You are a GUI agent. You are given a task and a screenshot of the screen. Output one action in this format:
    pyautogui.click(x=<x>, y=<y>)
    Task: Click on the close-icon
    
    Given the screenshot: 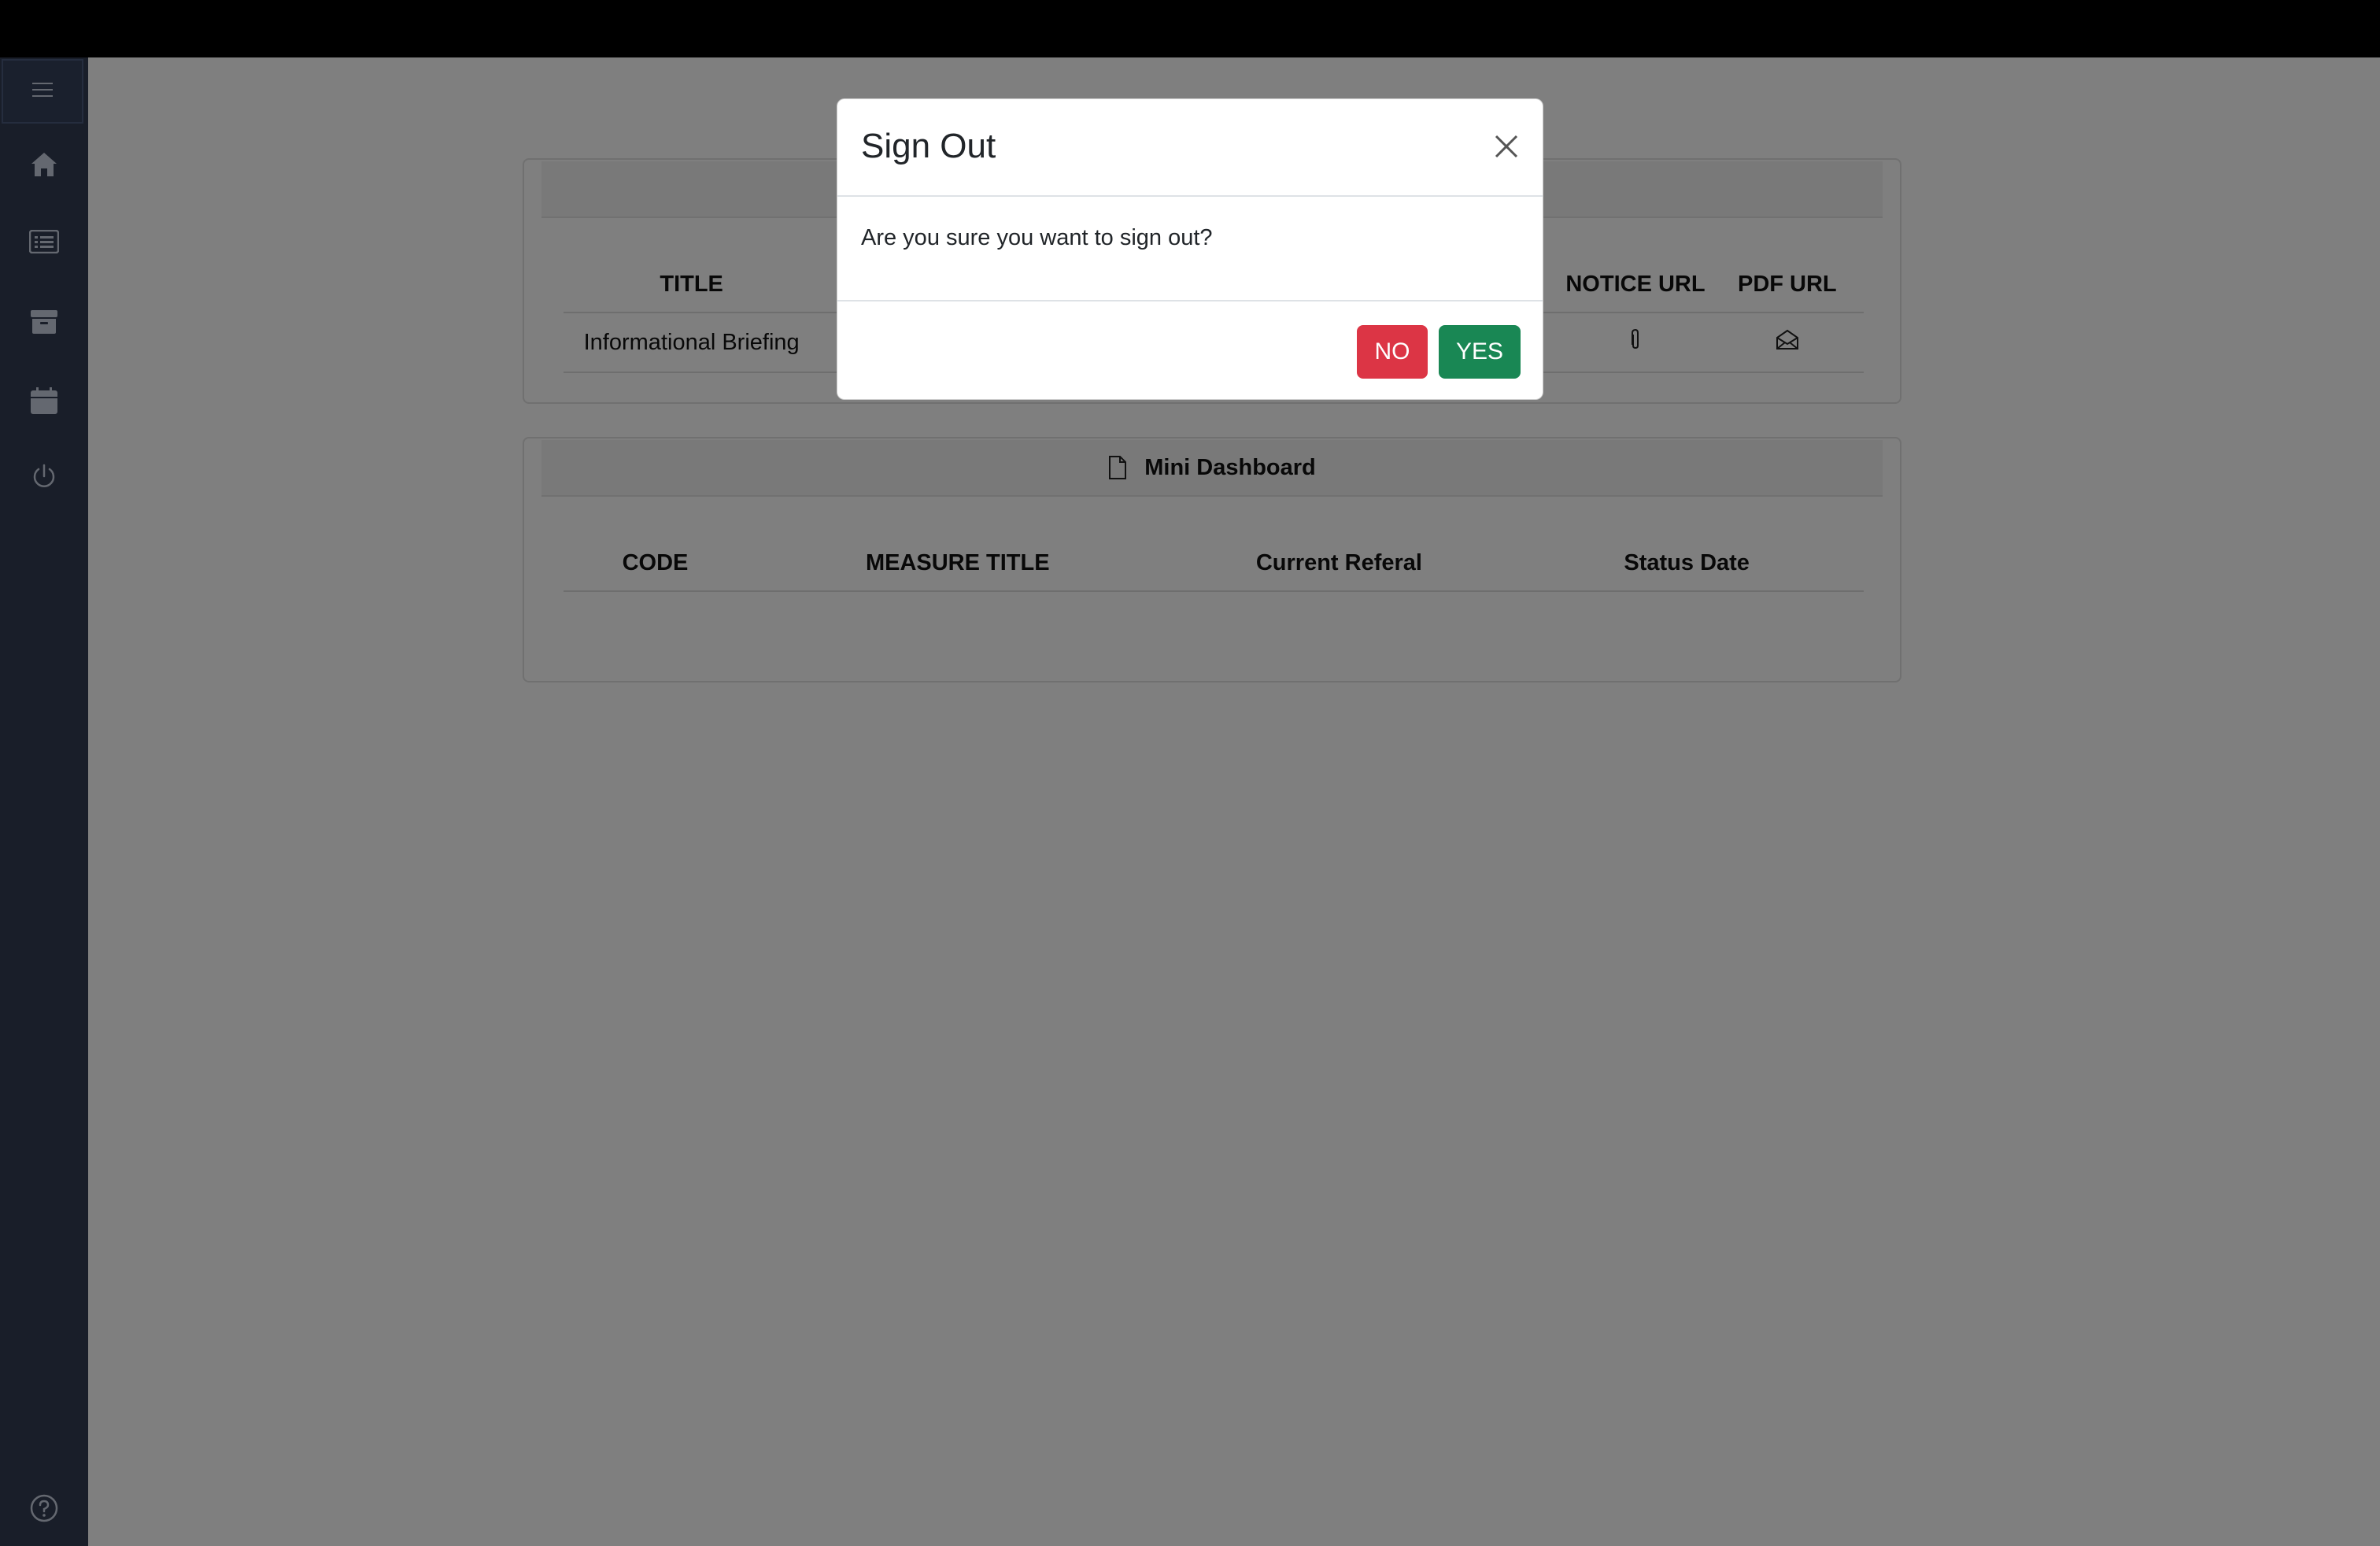 What is the action you would take?
    pyautogui.click(x=1506, y=148)
    